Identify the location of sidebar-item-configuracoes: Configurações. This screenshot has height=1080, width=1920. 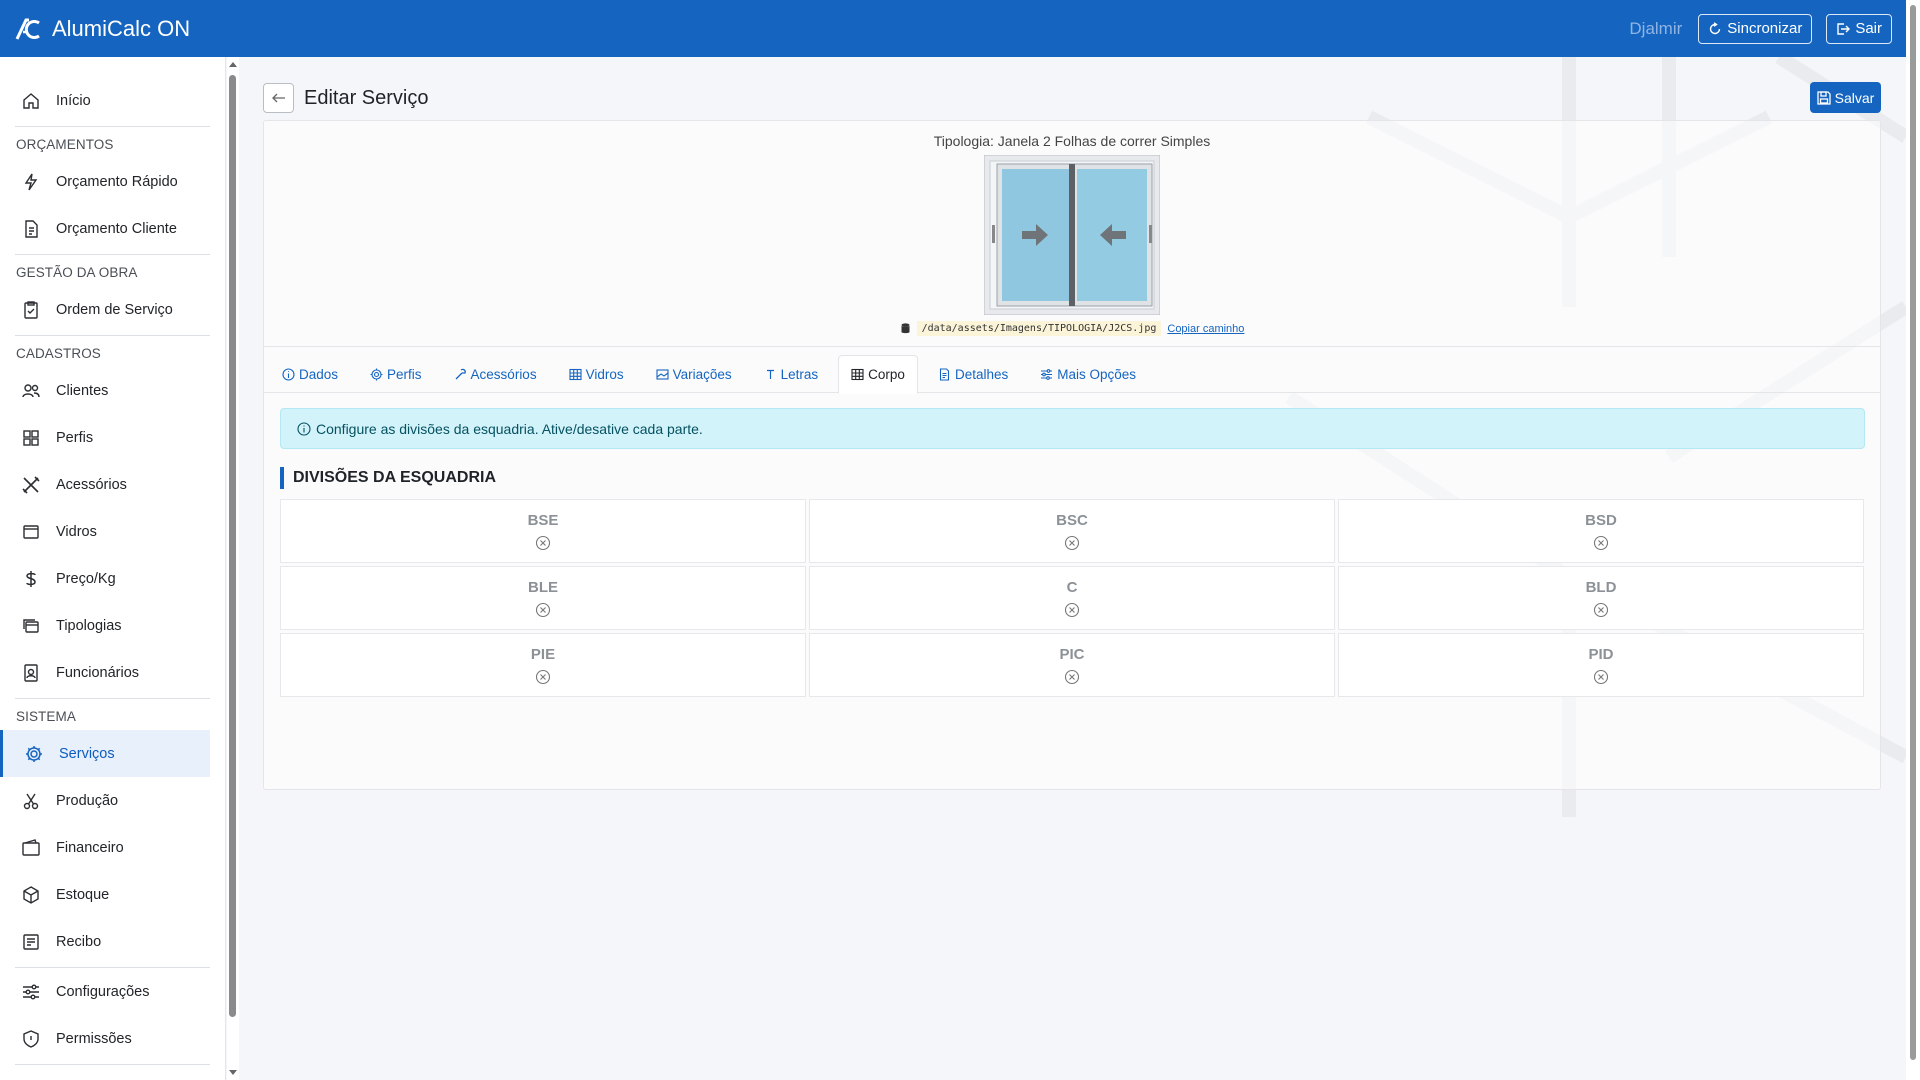
(105, 991).